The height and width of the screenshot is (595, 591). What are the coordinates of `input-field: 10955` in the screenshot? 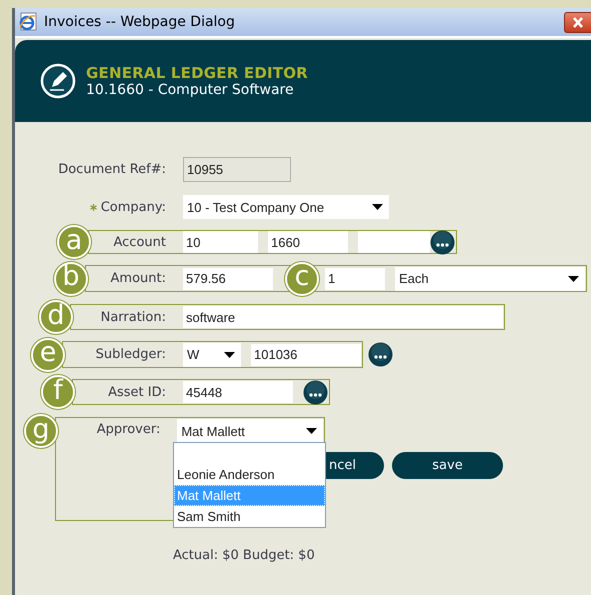 It's located at (237, 169).